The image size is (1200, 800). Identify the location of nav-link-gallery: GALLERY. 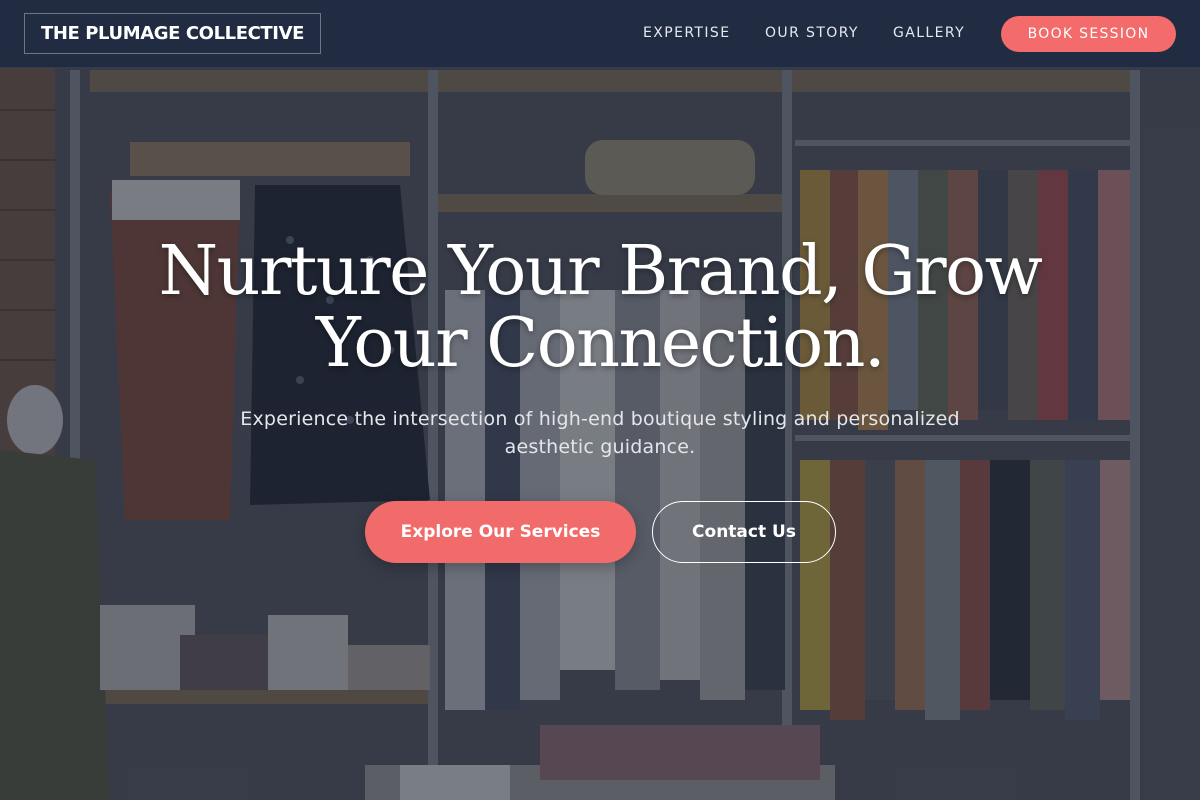
(929, 33).